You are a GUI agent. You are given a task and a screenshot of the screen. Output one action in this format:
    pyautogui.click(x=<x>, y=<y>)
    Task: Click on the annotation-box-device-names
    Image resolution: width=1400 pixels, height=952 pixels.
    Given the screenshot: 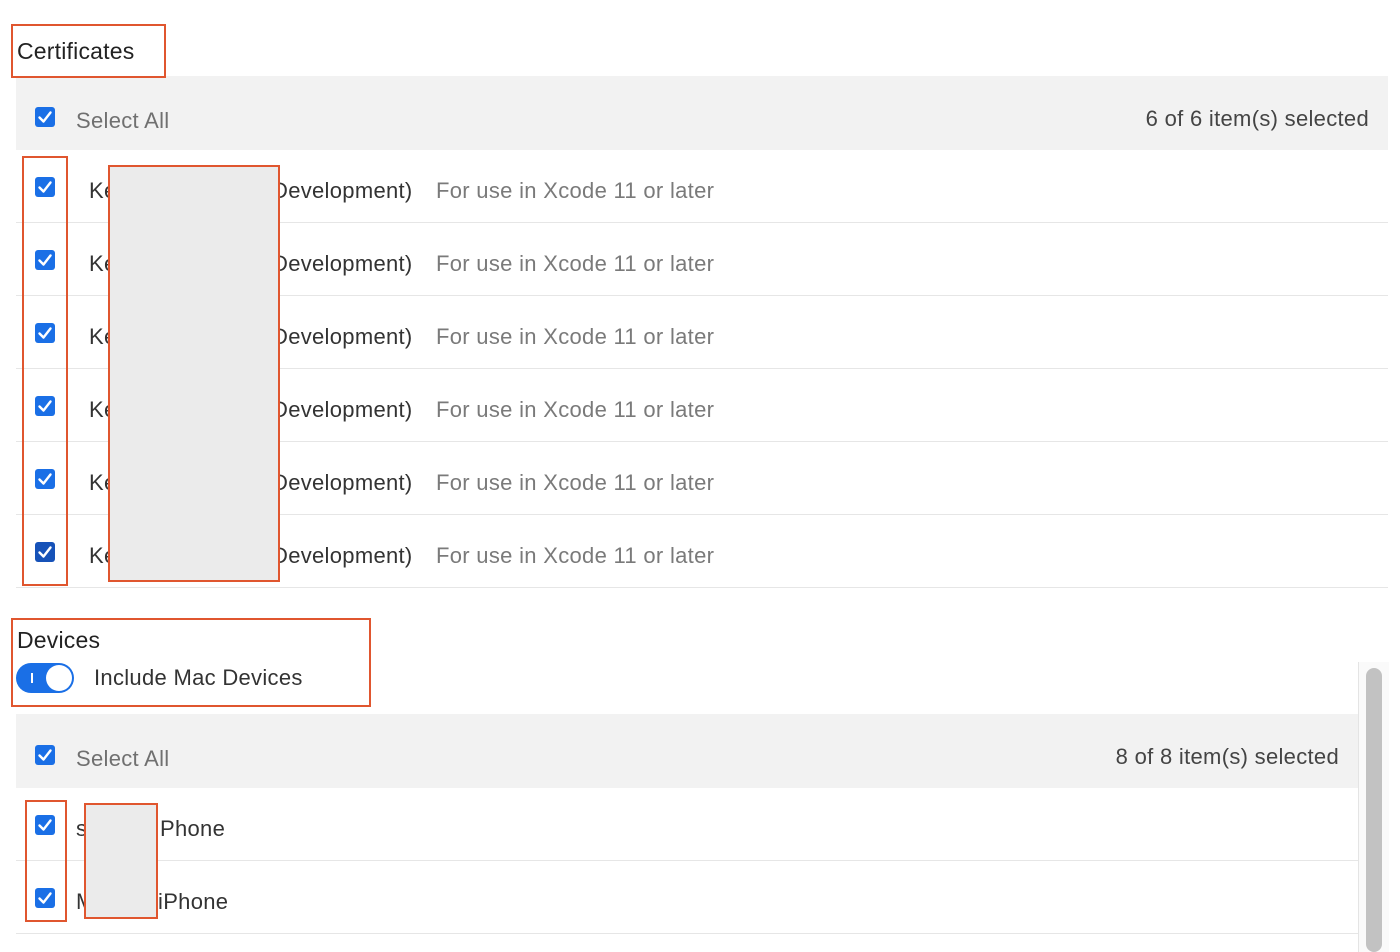 What is the action you would take?
    pyautogui.click(x=121, y=861)
    